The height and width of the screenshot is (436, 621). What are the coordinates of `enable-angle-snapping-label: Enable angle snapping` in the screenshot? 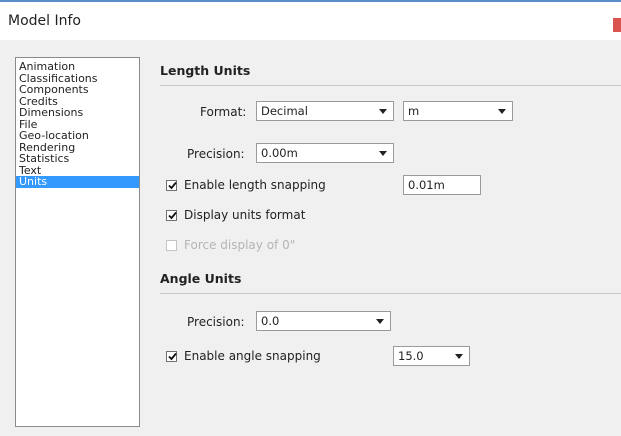 It's located at (252, 356).